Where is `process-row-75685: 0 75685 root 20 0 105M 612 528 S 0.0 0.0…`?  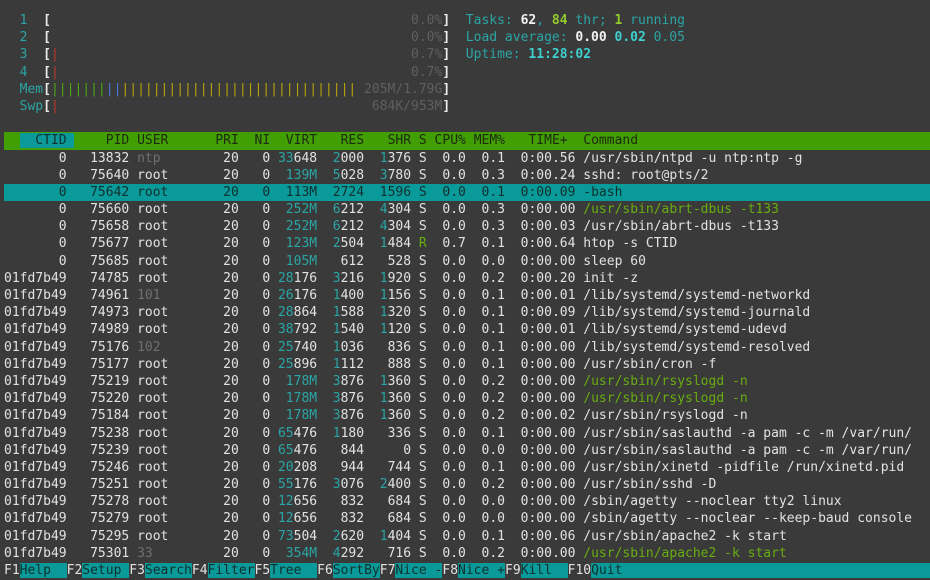
process-row-75685: 0 75685 root 20 0 105M 612 528 S 0.0 0.0… is located at coordinates (467, 261).